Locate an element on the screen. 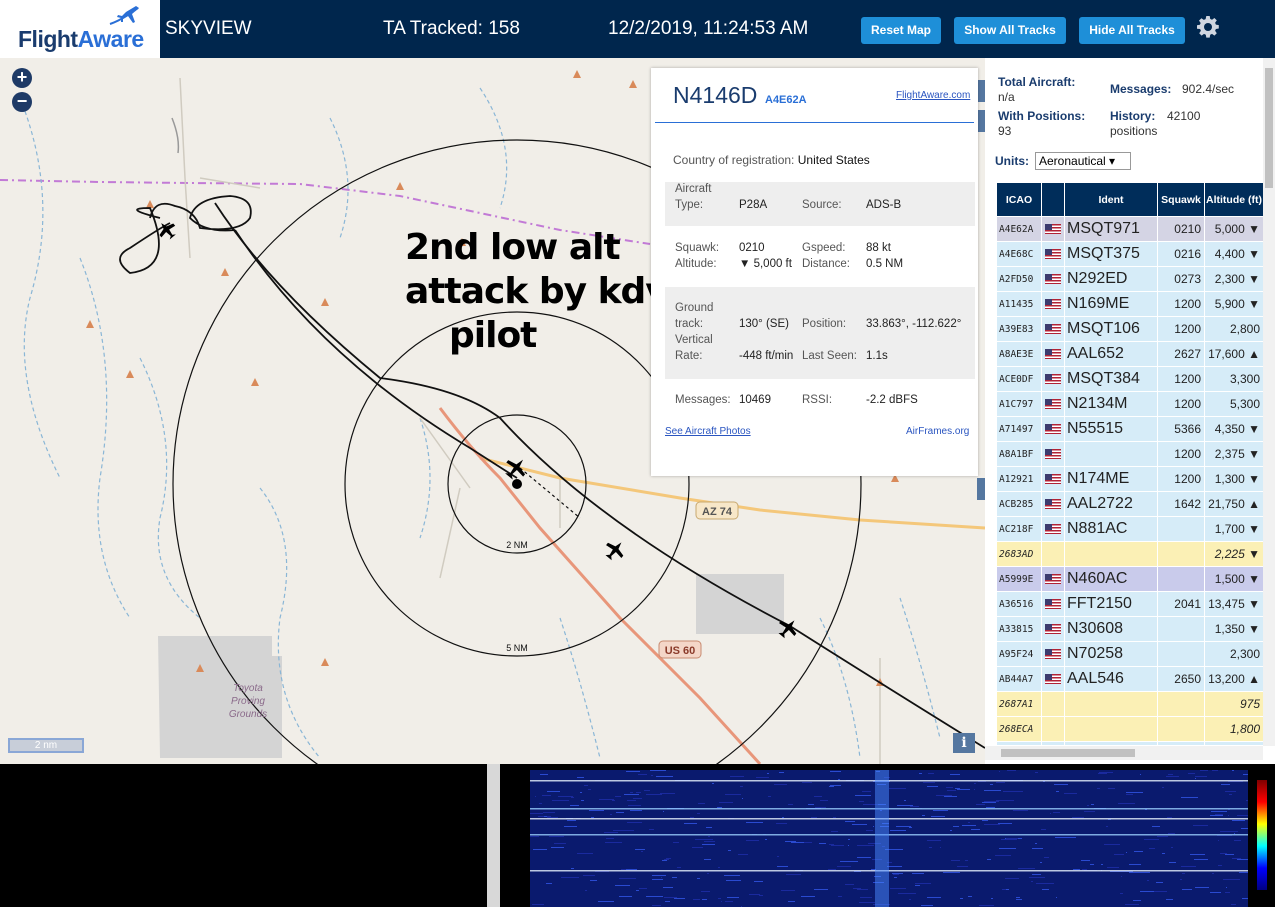  us60-shield: US 60 is located at coordinates (680, 651).